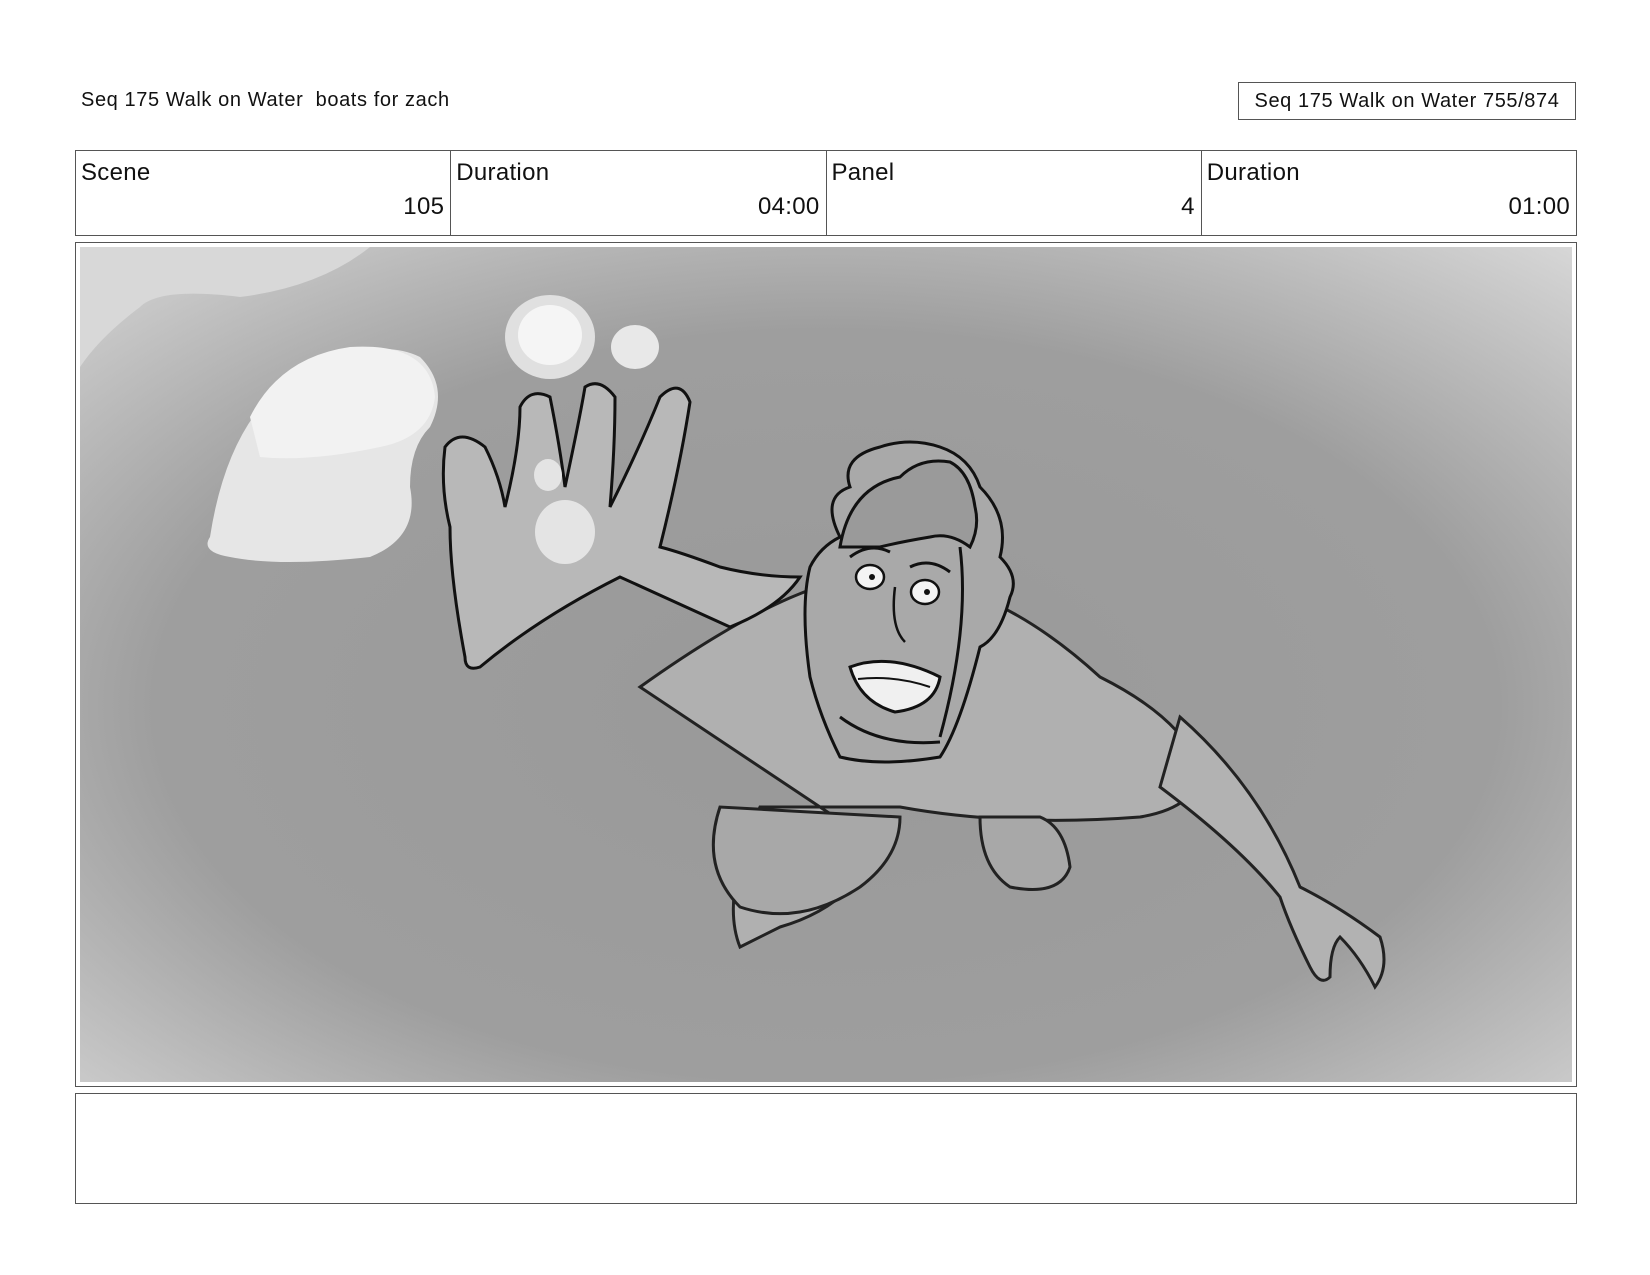  Describe the element at coordinates (826, 1148) in the screenshot. I see `panel-notes-box` at that location.